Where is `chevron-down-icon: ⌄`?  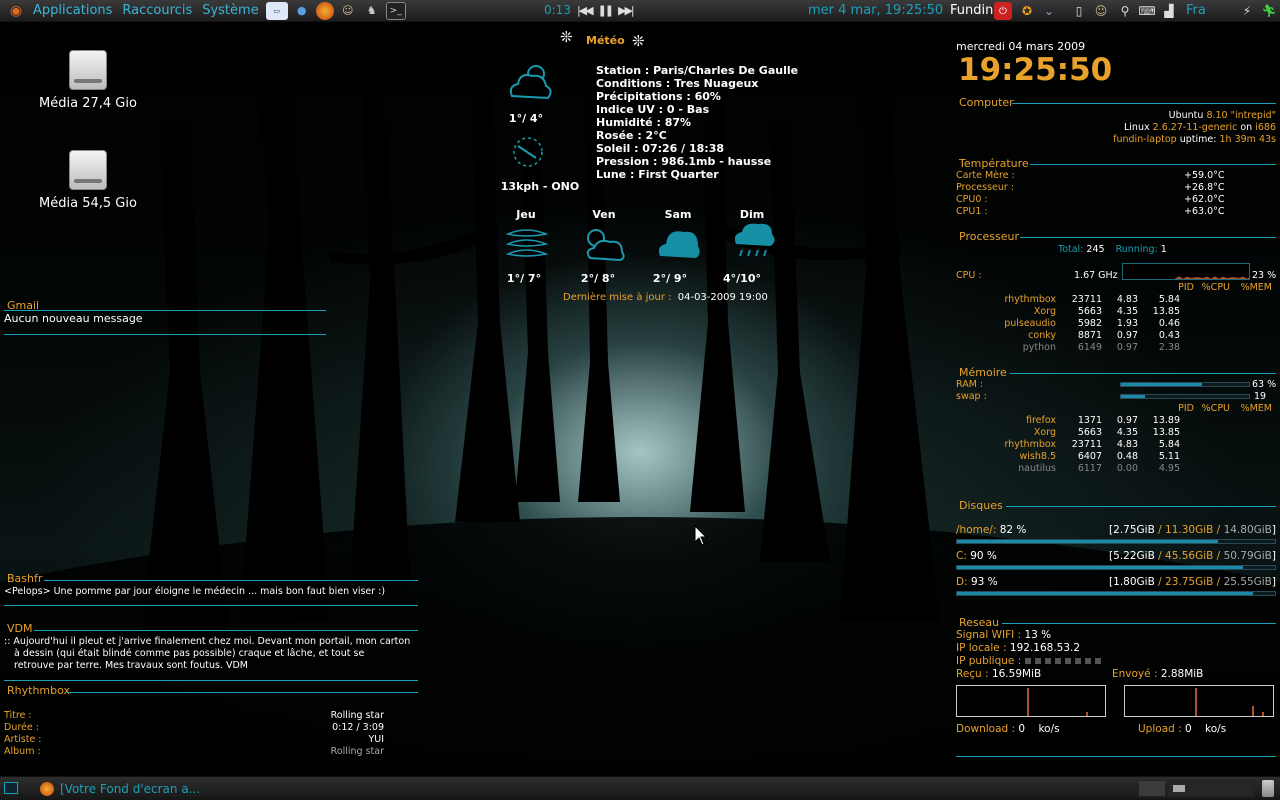 chevron-down-icon: ⌄ is located at coordinates (1049, 11).